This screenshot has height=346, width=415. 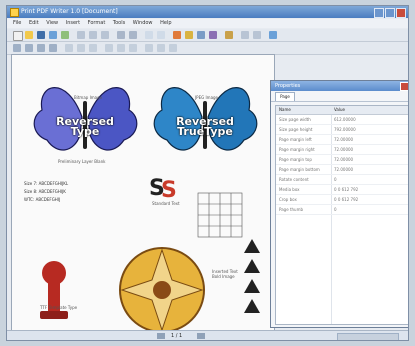 I want to click on reversed-truetype-text: Reversed TrueType, so click(x=205, y=126).